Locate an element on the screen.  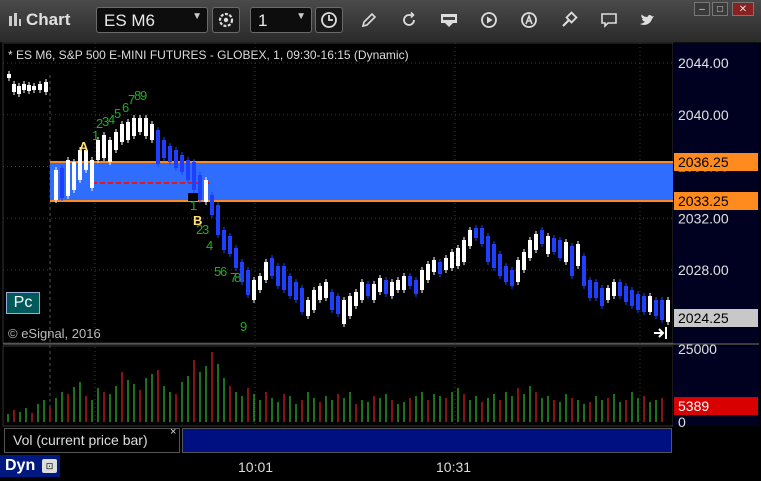
maximize-button: □ is located at coordinates (720, 9).